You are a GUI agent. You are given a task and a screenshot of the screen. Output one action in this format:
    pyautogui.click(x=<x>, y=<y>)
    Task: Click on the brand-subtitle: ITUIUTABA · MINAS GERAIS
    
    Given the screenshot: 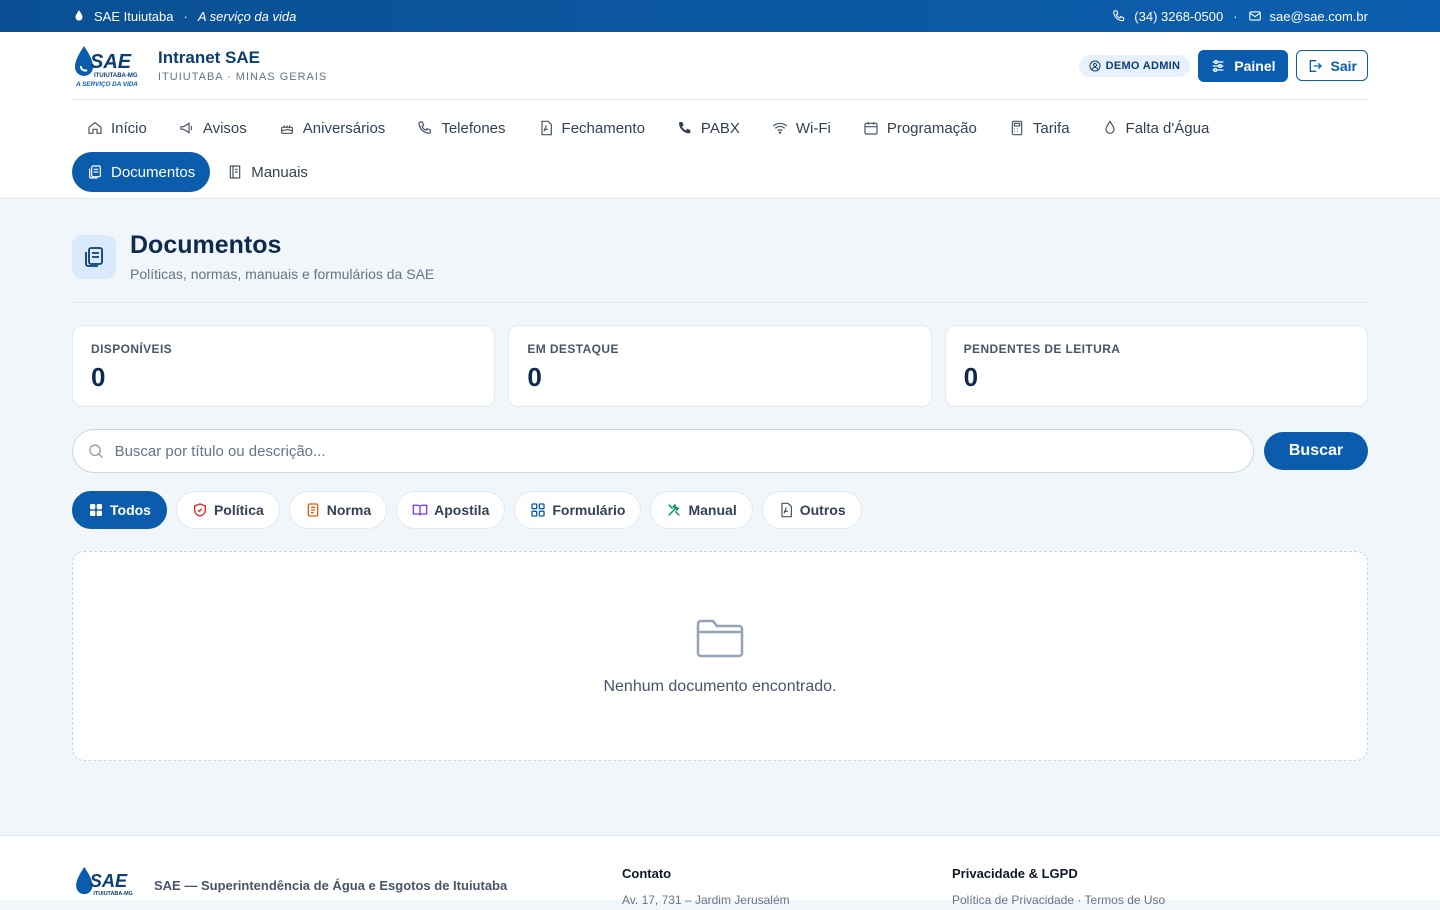 What is the action you would take?
    pyautogui.click(x=243, y=77)
    